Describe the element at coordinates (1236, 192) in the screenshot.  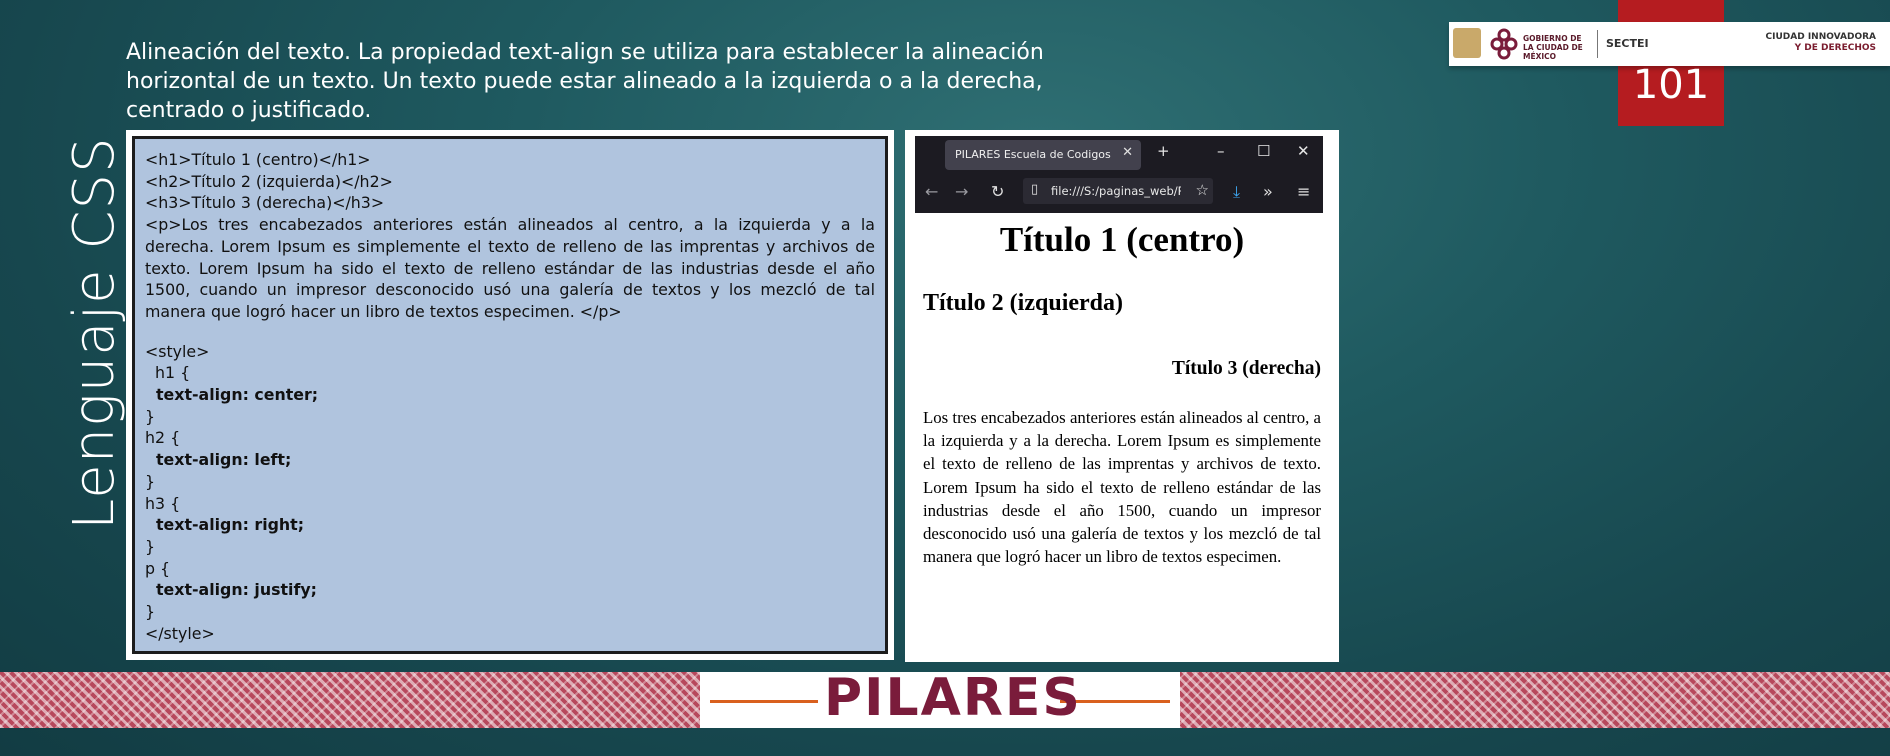
I see `download-icon: ⤓` at that location.